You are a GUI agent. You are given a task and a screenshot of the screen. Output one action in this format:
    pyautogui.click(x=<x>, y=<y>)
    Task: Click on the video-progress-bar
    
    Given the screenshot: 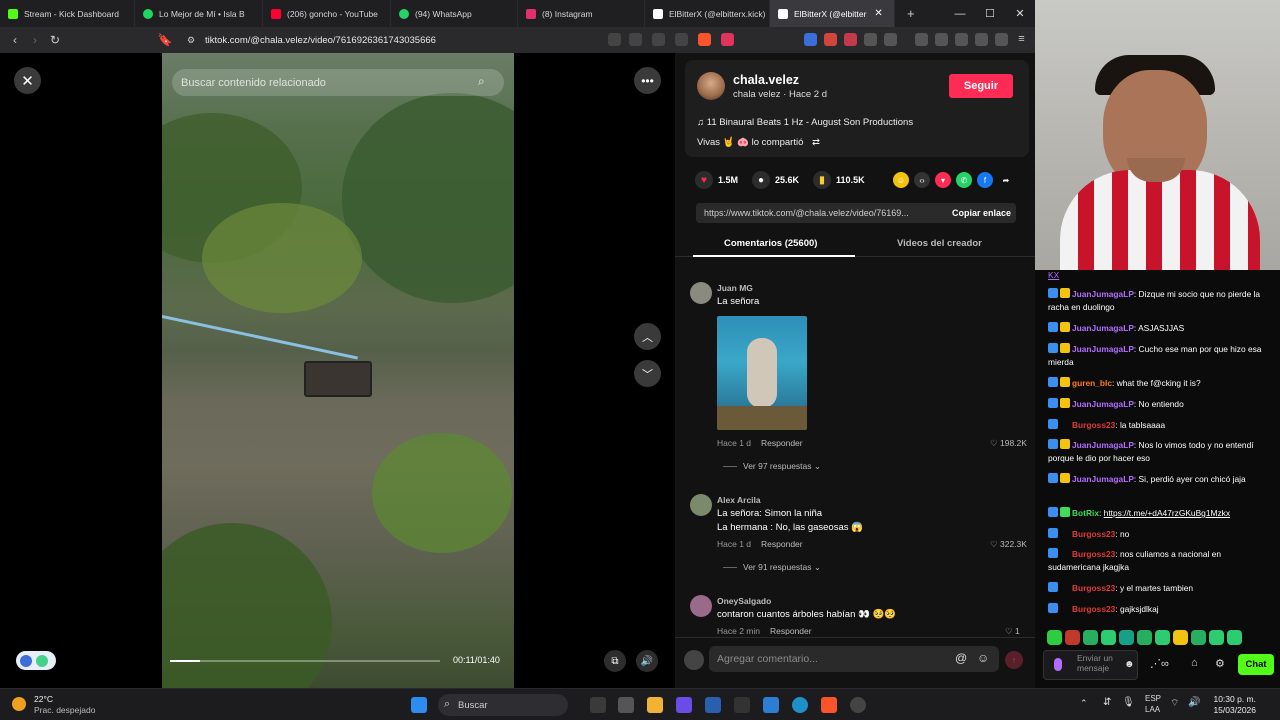 What is the action you would take?
    pyautogui.click(x=305, y=661)
    